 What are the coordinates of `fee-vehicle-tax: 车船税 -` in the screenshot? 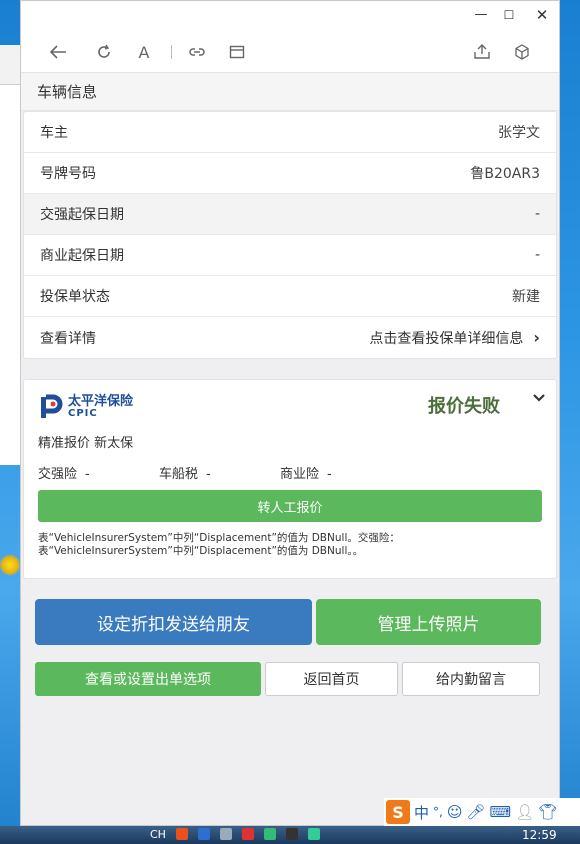 It's located at (219, 472).